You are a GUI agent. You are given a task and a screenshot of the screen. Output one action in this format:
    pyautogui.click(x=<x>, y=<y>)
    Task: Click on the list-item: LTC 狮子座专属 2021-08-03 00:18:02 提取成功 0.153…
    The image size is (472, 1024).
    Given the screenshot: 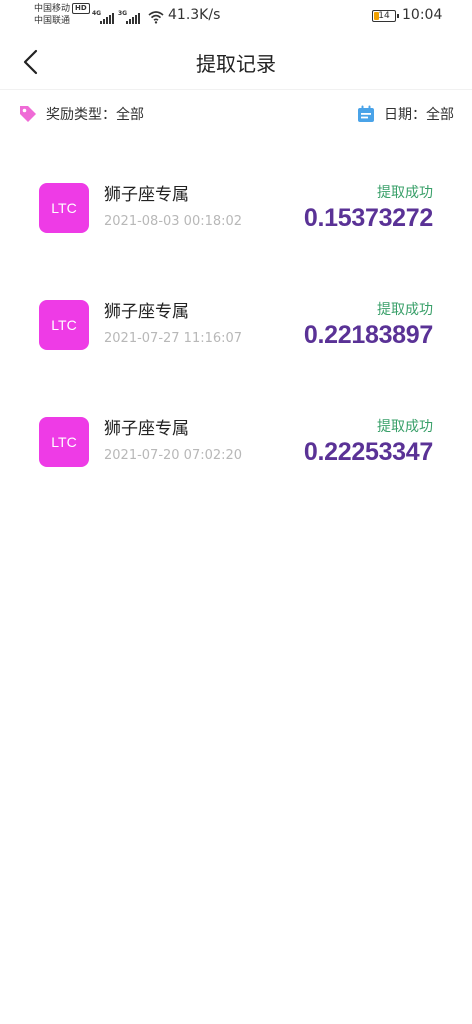 What is the action you would take?
    pyautogui.click(x=236, y=208)
    